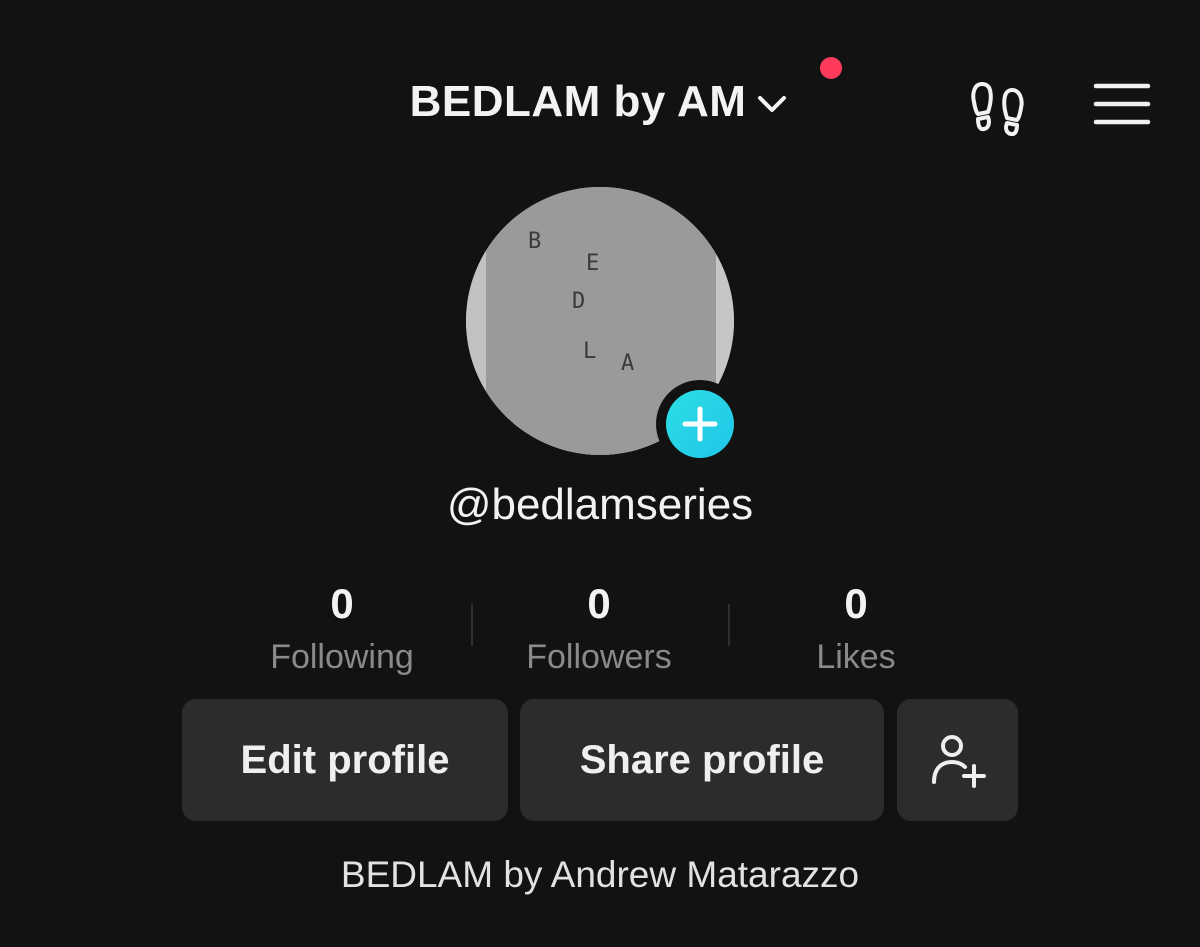 The width and height of the screenshot is (1200, 947). I want to click on bio: BEDLAM by Andrew Matarazzo, so click(600, 874).